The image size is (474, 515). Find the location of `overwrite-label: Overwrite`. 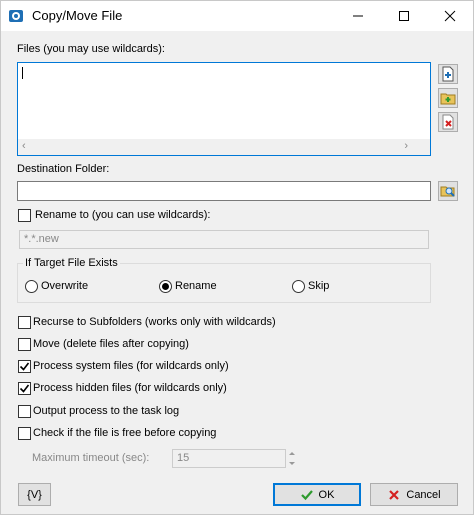

overwrite-label: Overwrite is located at coordinates (65, 286).